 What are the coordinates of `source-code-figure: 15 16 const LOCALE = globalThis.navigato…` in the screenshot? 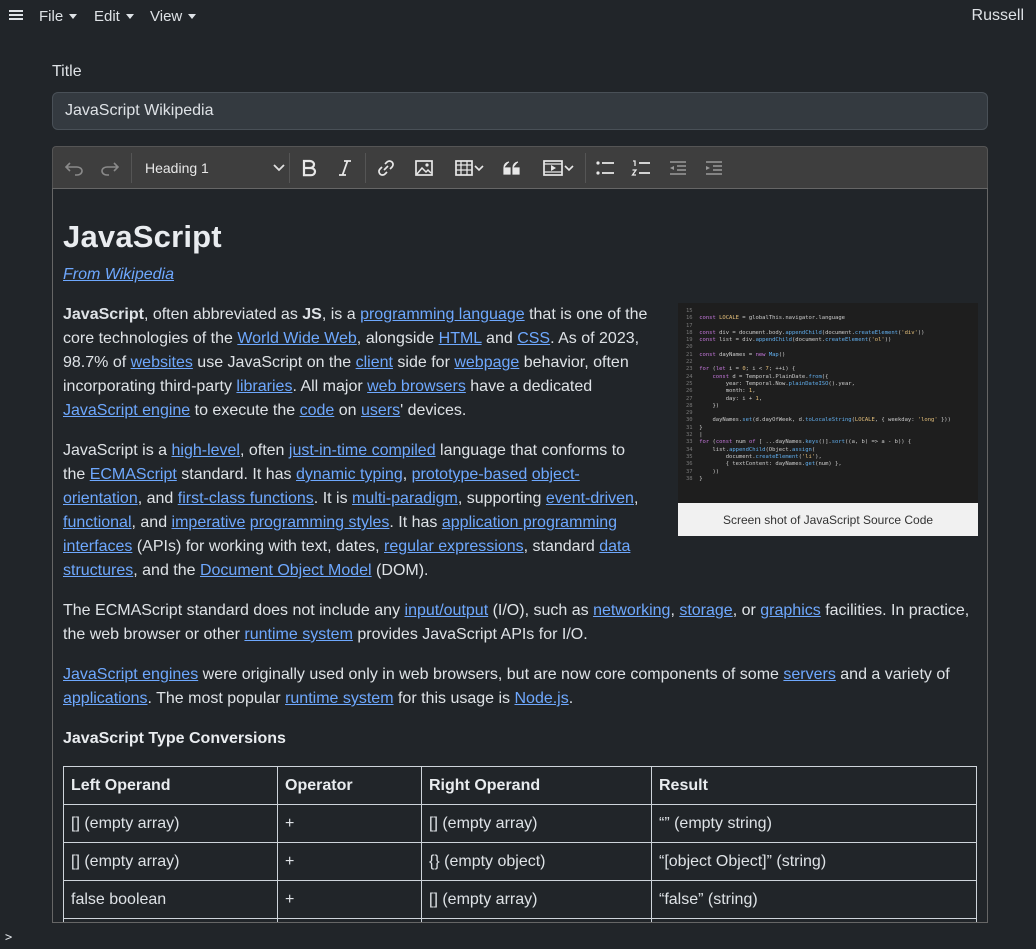 It's located at (828, 419).